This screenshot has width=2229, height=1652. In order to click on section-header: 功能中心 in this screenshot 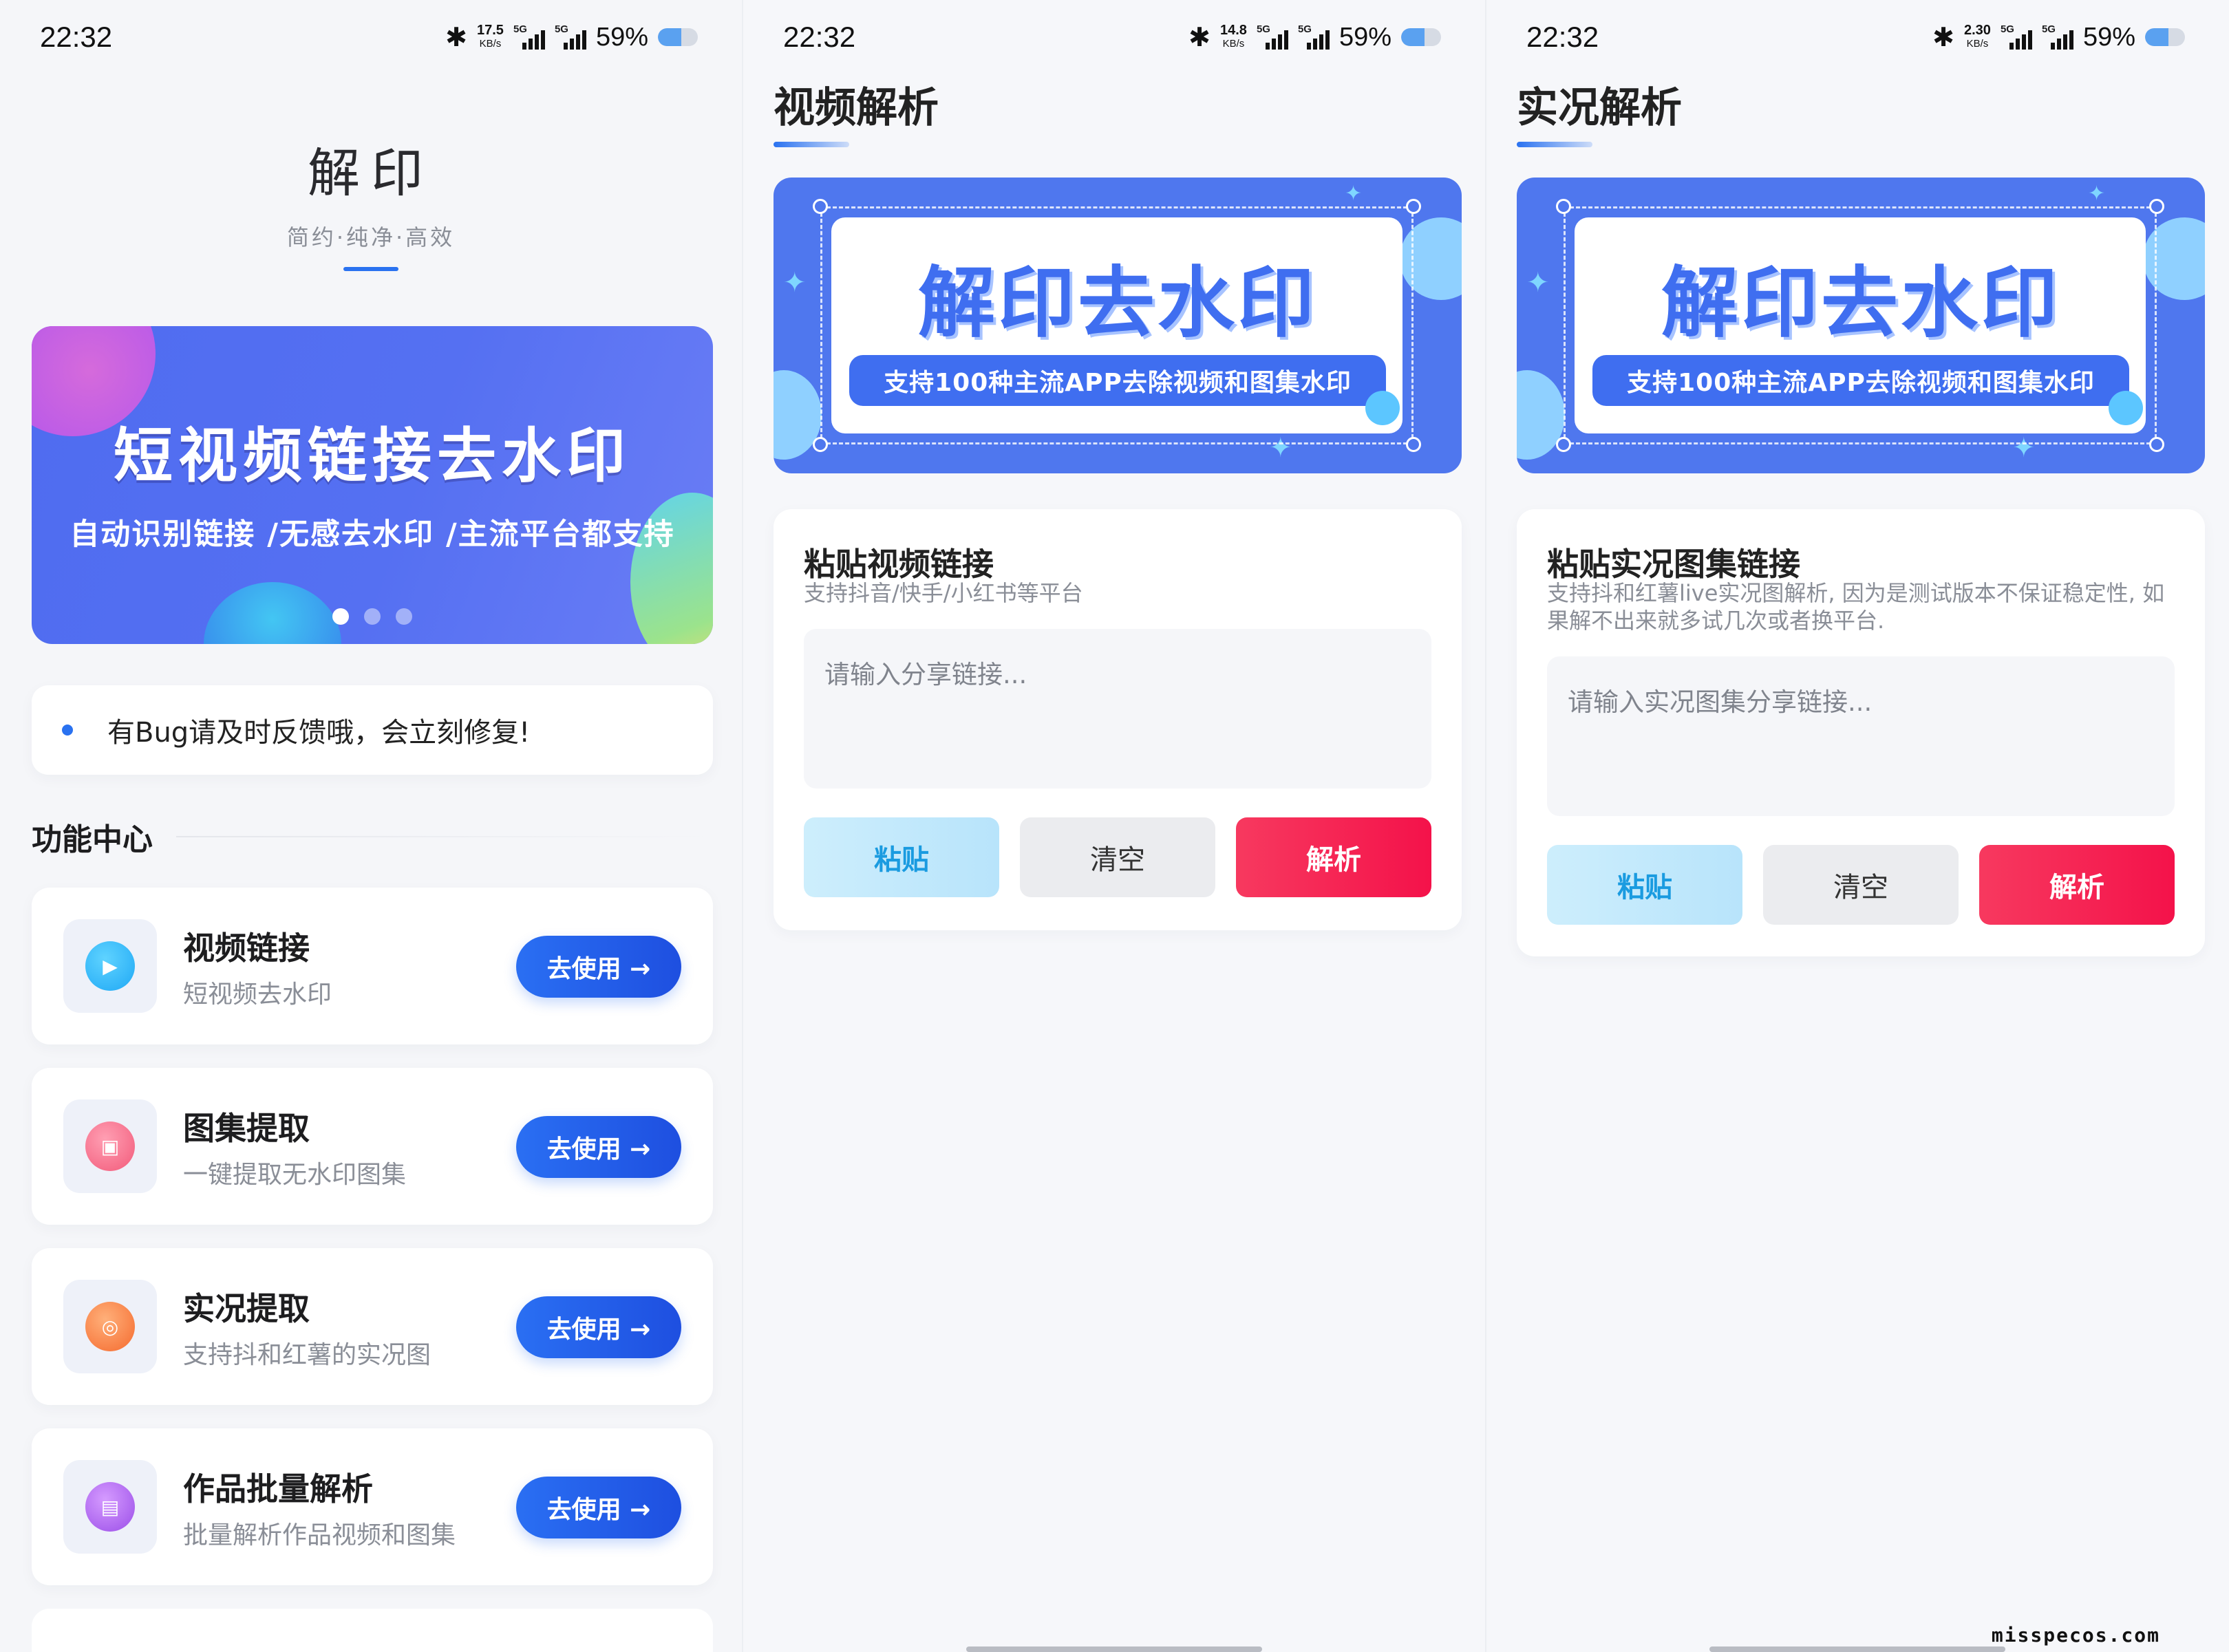, I will do `click(372, 837)`.